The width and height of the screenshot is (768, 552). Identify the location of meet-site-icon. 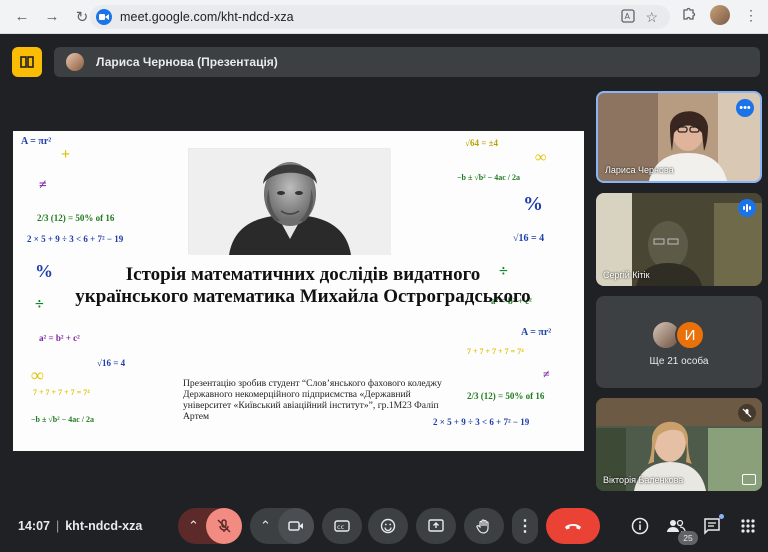
(104, 17).